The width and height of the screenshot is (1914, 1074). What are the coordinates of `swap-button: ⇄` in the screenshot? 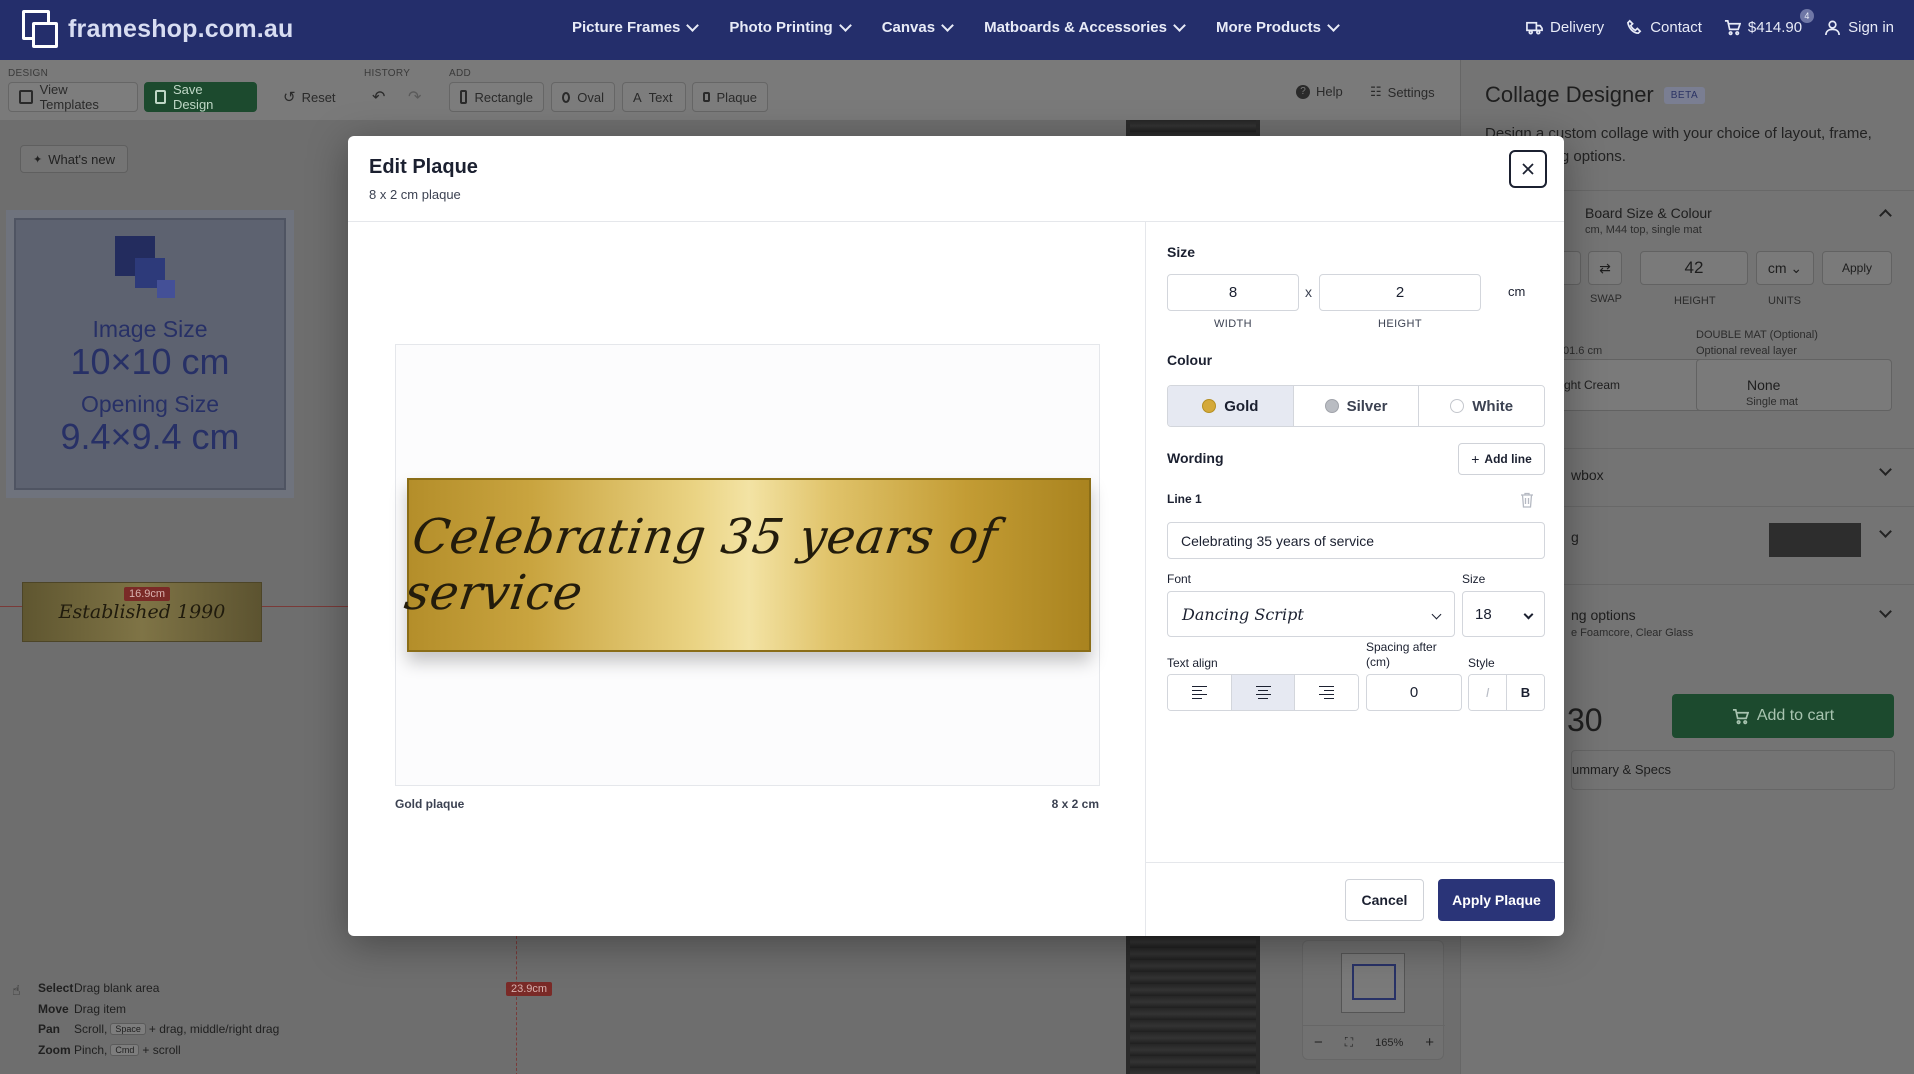 It's located at (1605, 268).